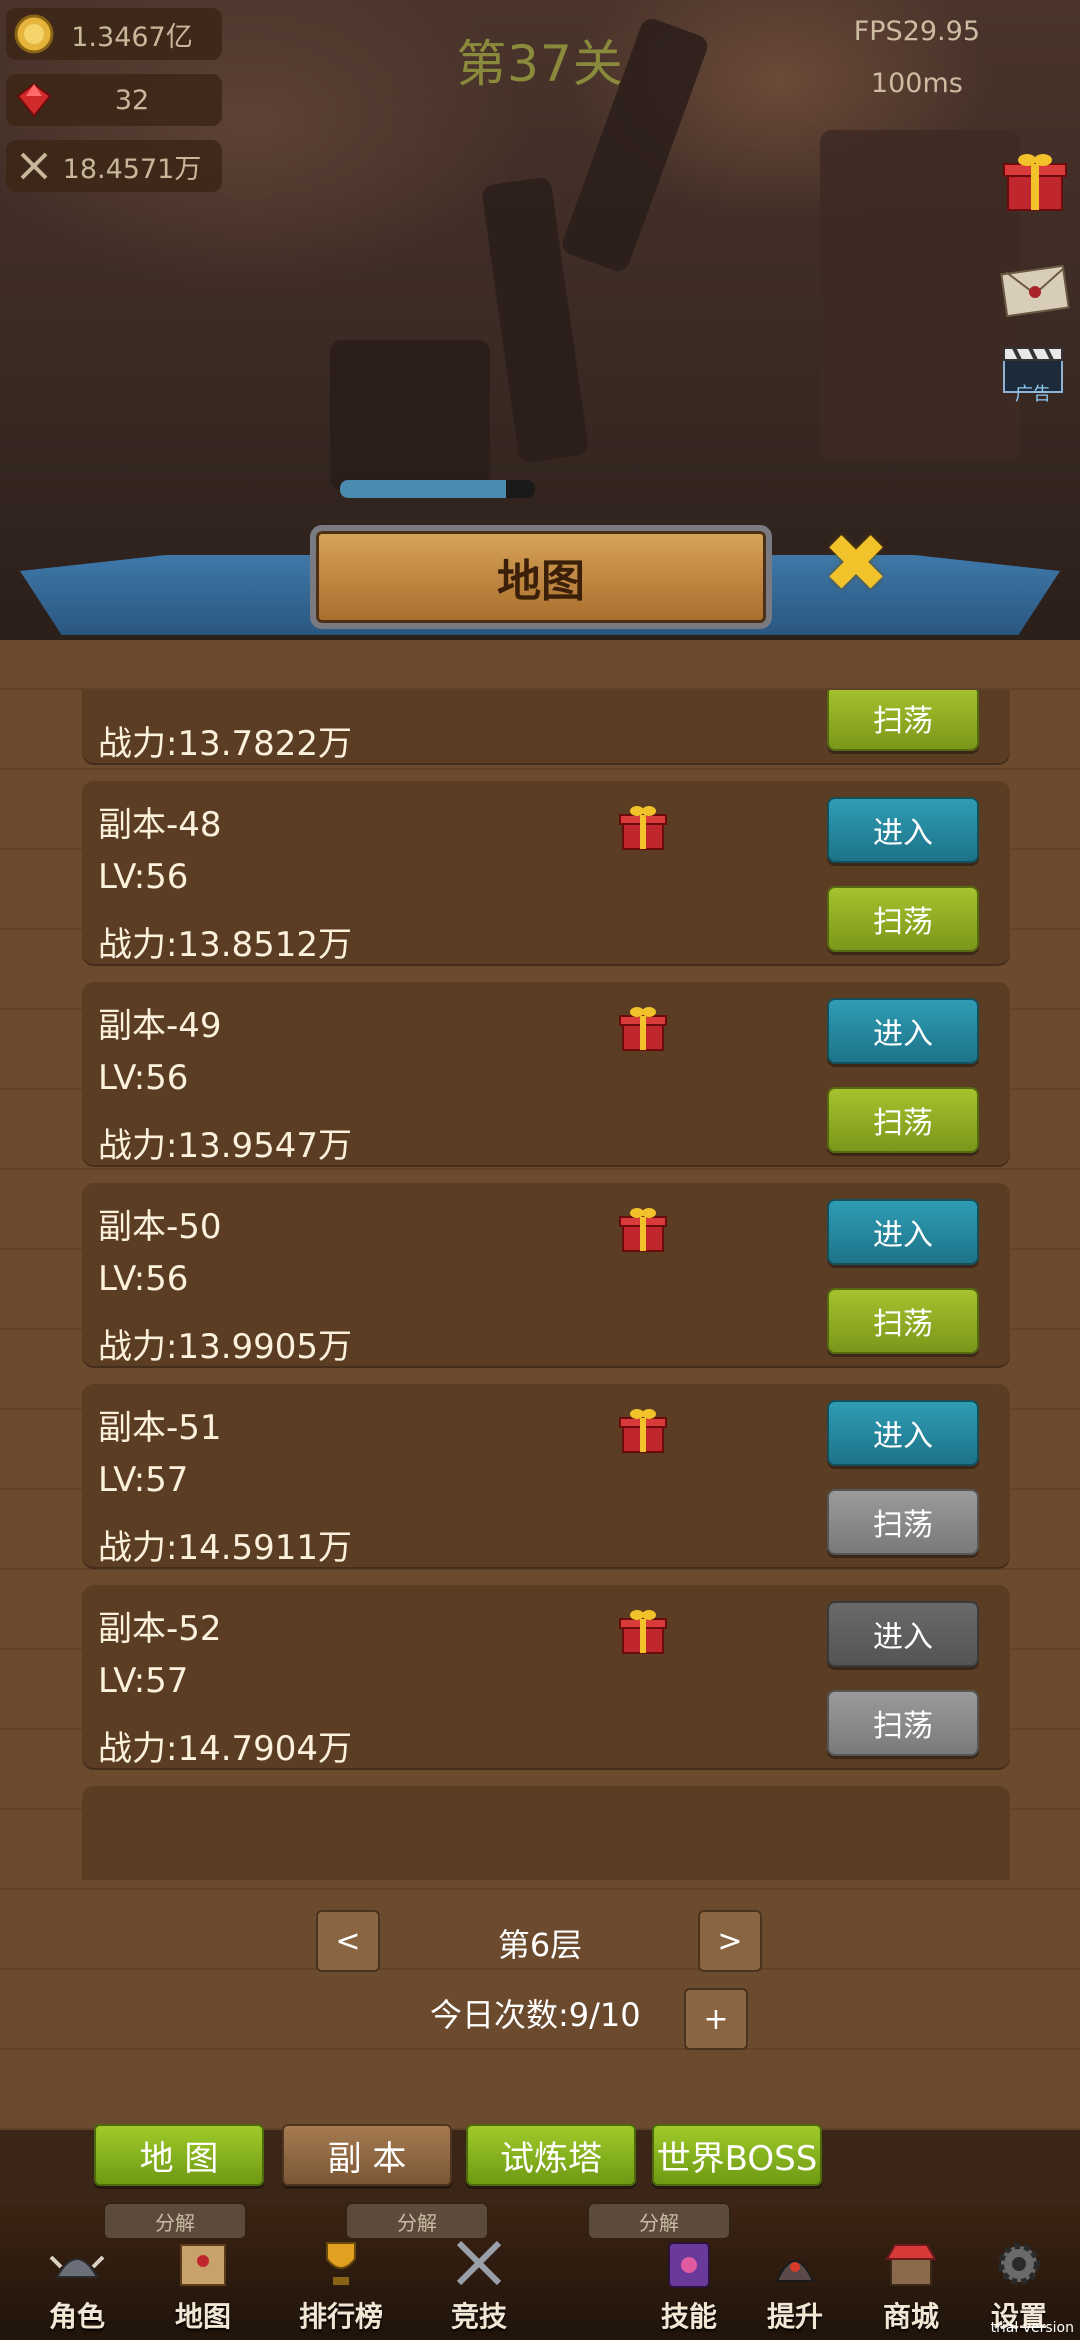 The height and width of the screenshot is (2340, 1080). Describe the element at coordinates (225, 1548) in the screenshot. I see `dungeon-power: 战力:14.5911万` at that location.